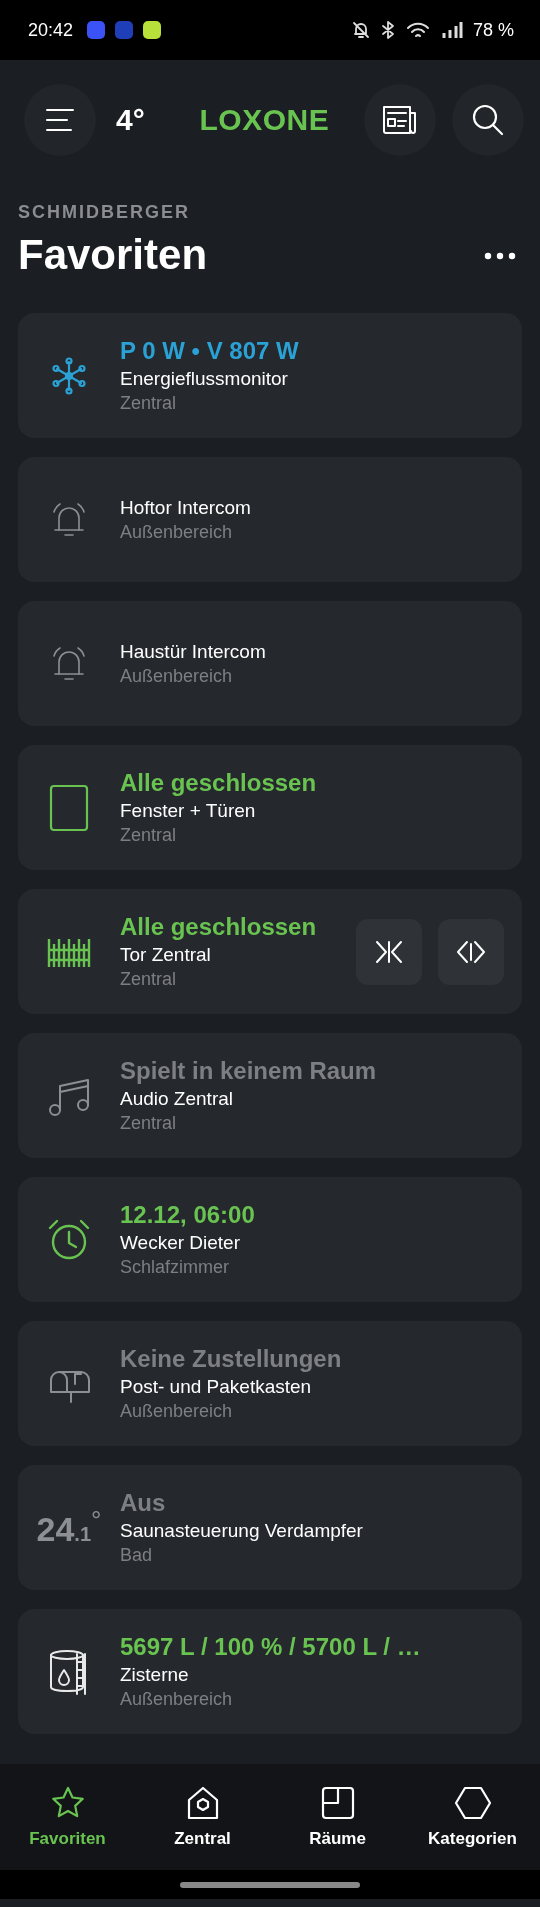  Describe the element at coordinates (69, 375) in the screenshot. I see `snowflake-icon` at that location.